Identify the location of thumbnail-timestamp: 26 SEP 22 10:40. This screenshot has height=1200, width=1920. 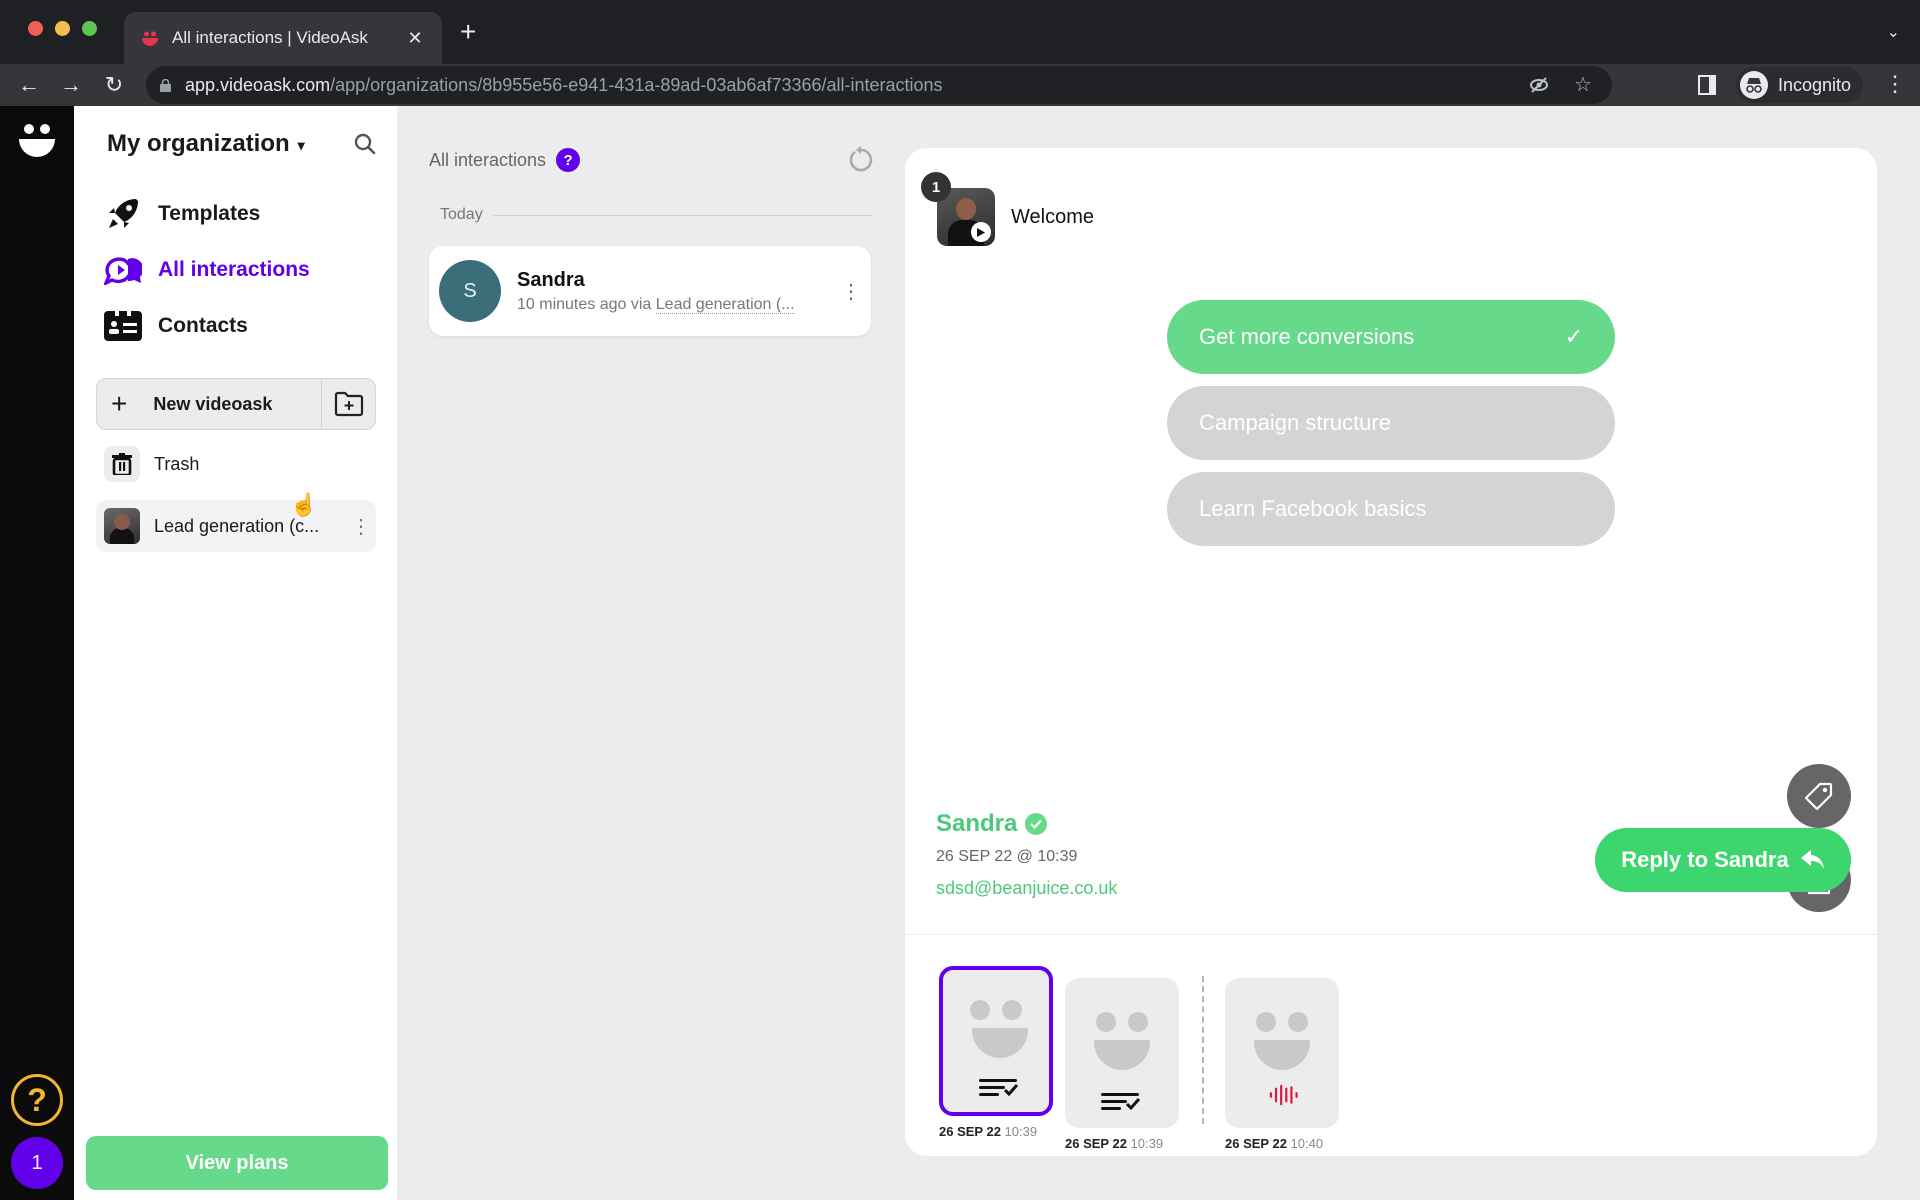
(1274, 1143).